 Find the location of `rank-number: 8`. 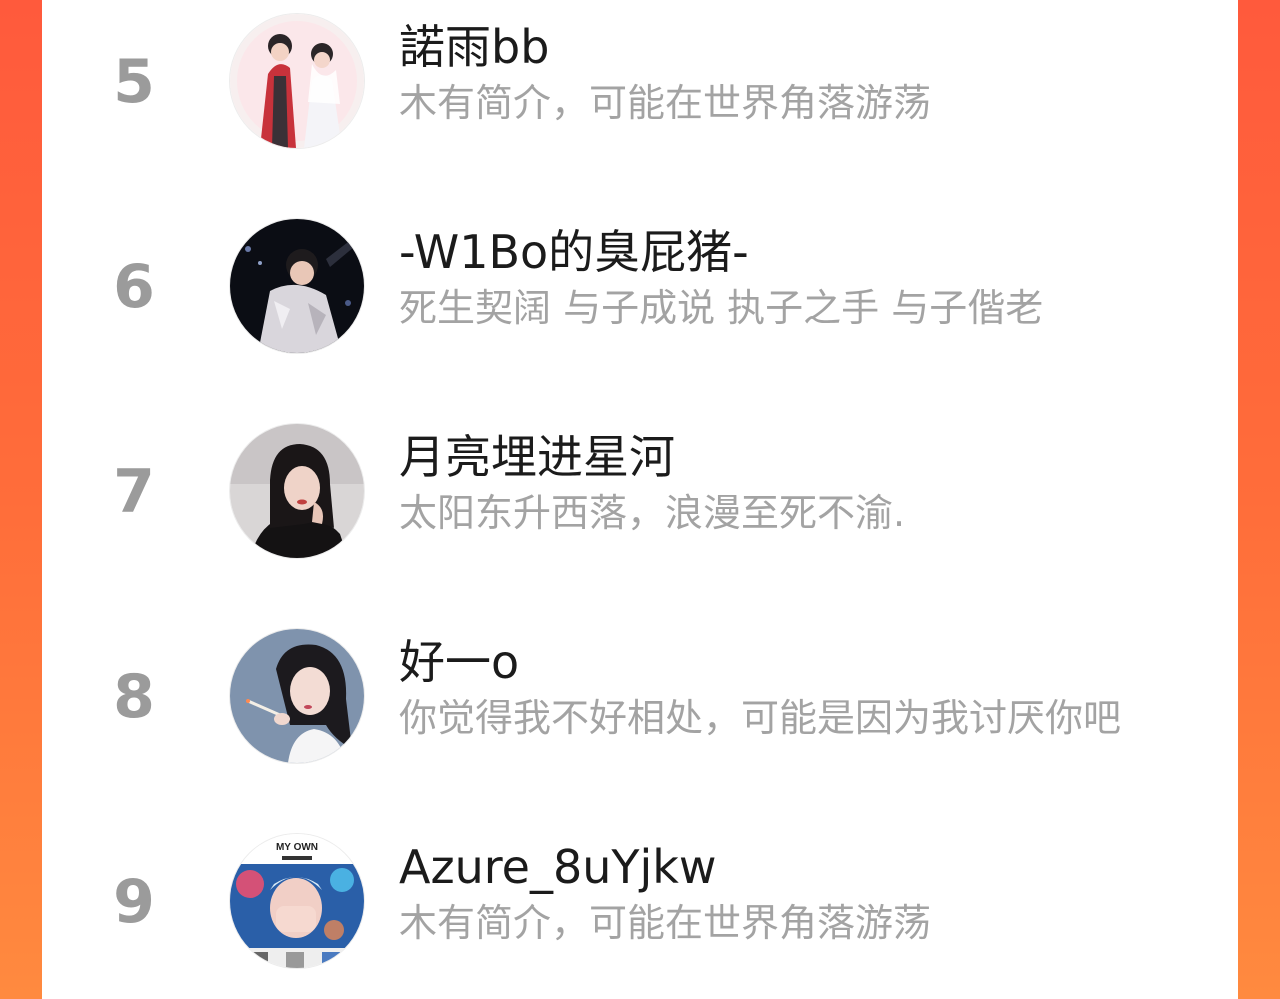

rank-number: 8 is located at coordinates (134, 697).